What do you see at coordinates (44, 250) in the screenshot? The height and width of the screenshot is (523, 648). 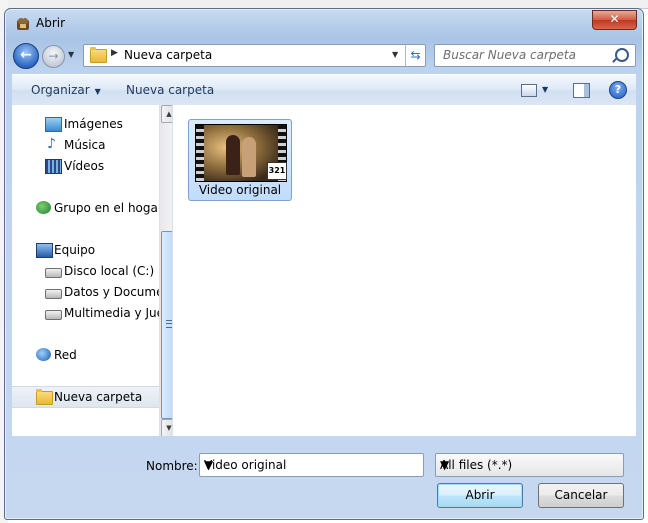 I see `computer-icon` at bounding box center [44, 250].